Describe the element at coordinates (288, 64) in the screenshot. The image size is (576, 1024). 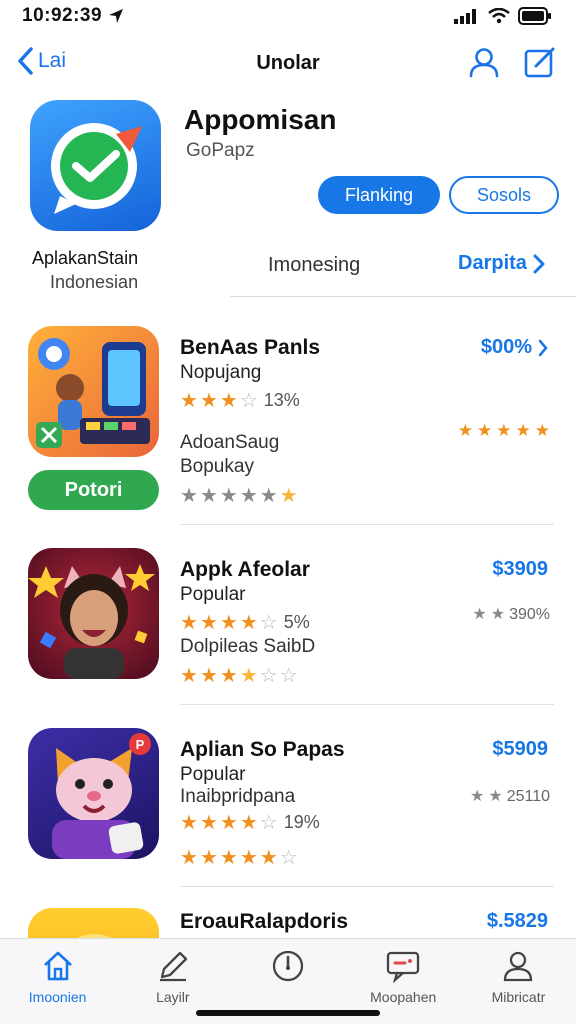
I see `navigation-bar: Lai Unolar` at that location.